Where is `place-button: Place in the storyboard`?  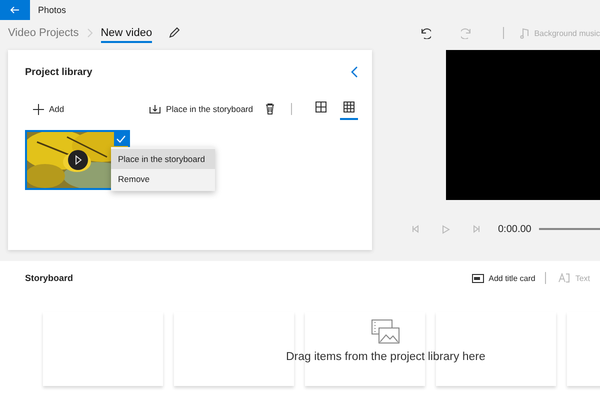 place-button: Place in the storyboard is located at coordinates (201, 109).